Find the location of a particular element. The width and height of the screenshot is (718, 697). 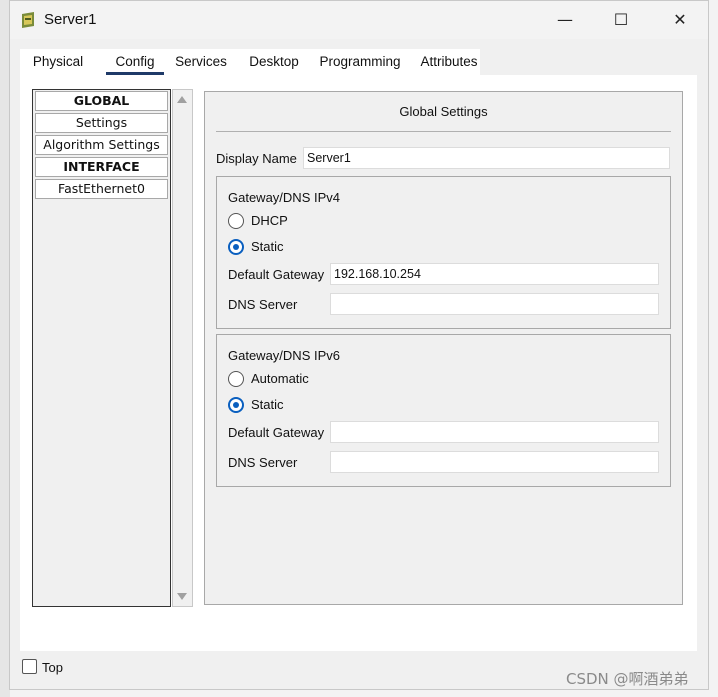

ipv4-dhcp-radio is located at coordinates (236, 221).